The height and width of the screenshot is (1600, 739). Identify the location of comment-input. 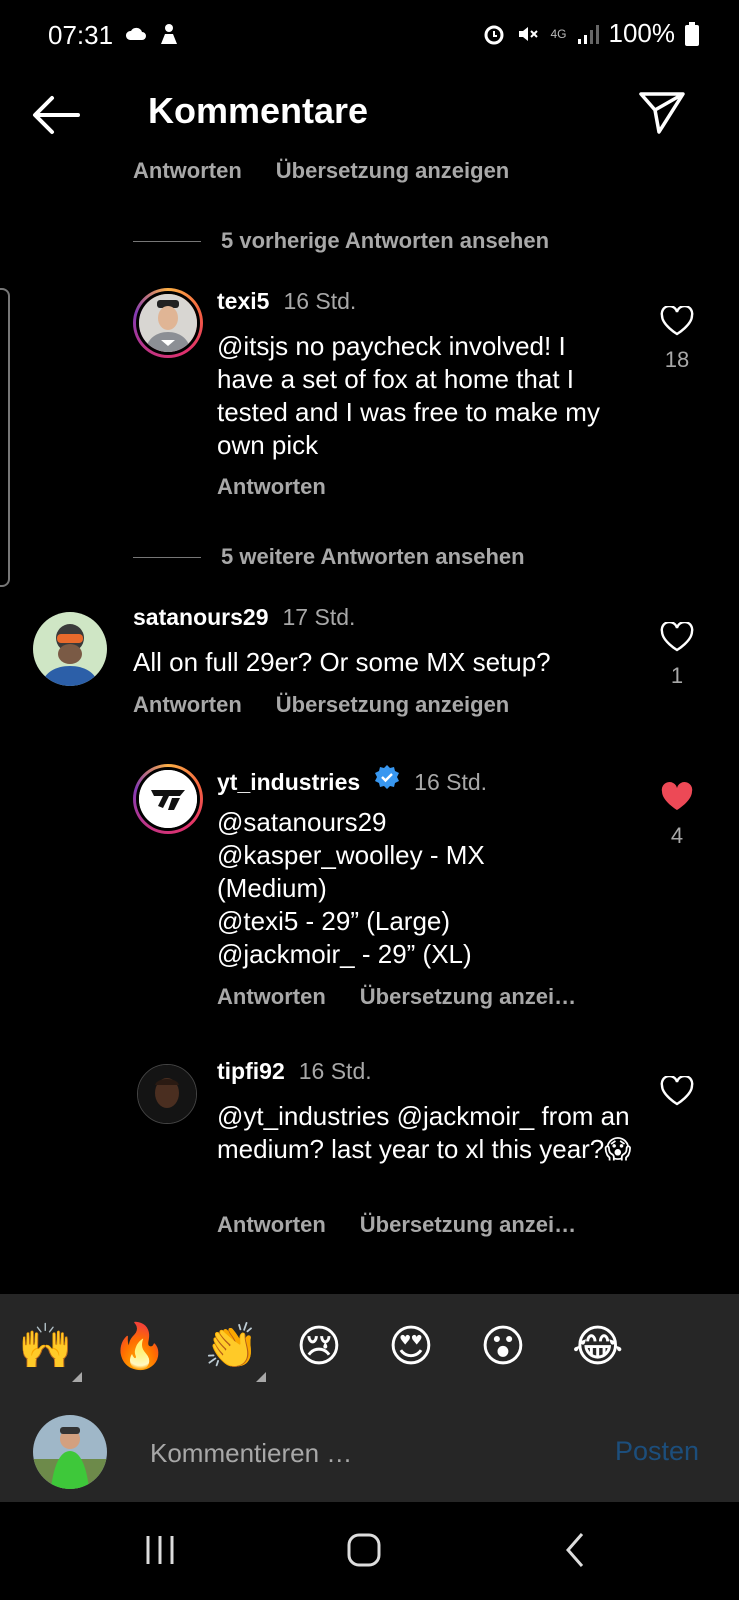
(365, 1453).